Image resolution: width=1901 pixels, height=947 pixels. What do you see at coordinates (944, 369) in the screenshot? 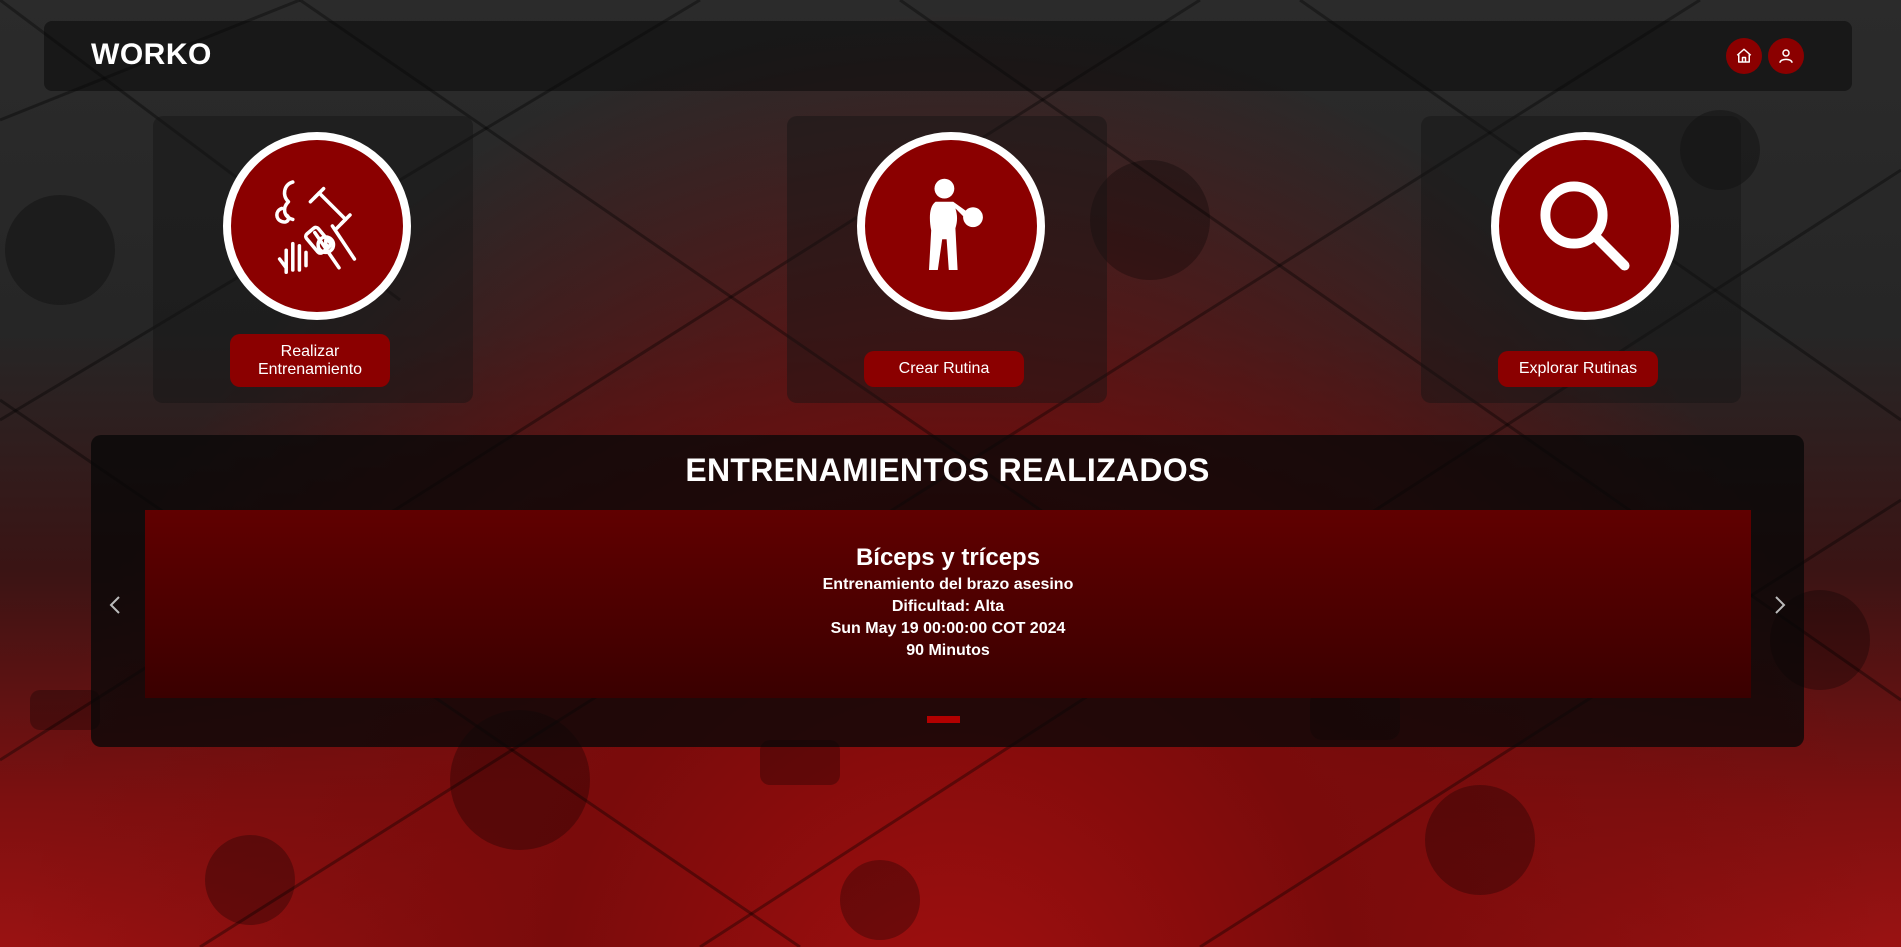
I see `crear-rutina-button: Crear Rutina` at bounding box center [944, 369].